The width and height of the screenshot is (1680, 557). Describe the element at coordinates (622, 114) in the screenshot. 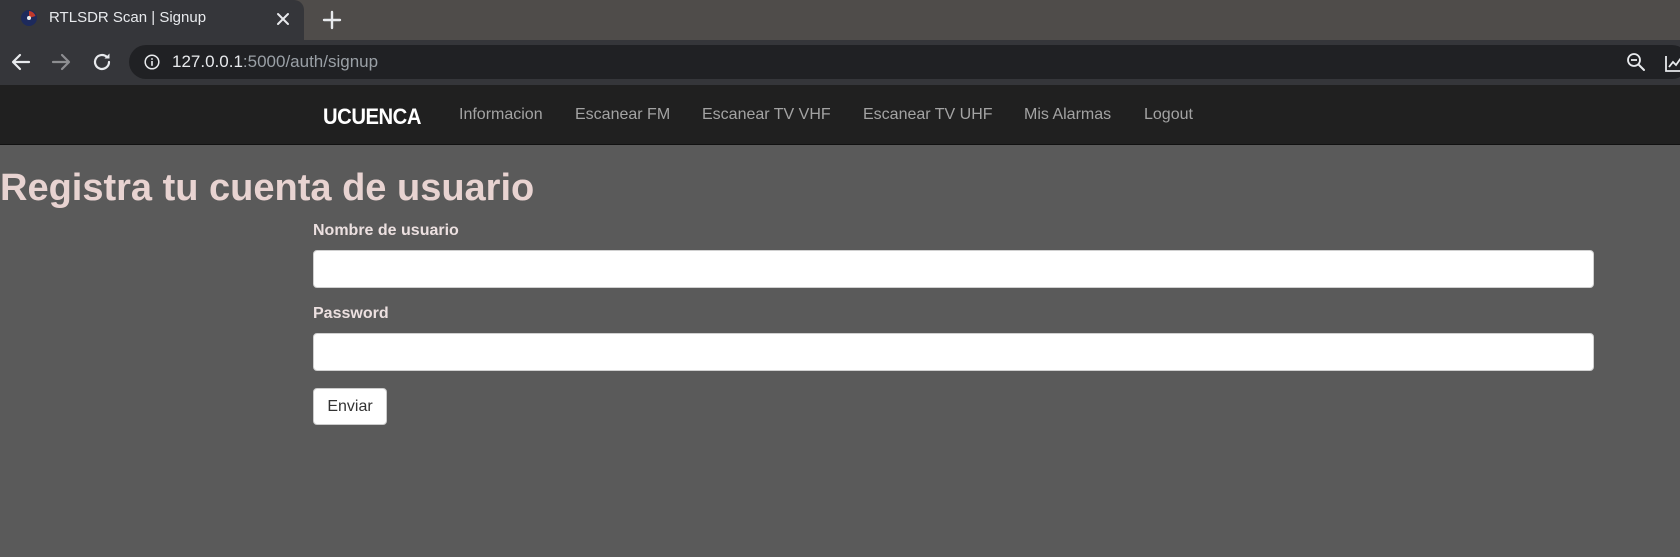

I see `nav-link-escanear-fm: Escanear FM` at that location.